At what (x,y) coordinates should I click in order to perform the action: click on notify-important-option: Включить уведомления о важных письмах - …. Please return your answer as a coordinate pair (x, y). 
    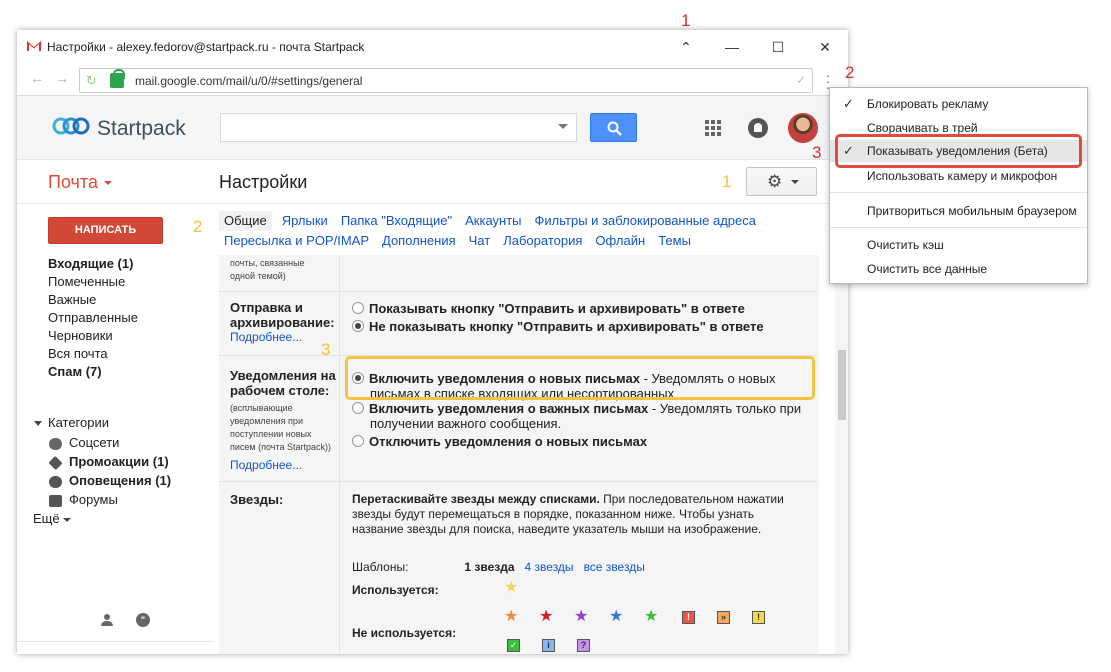
    Looking at the image, I should click on (576, 408).